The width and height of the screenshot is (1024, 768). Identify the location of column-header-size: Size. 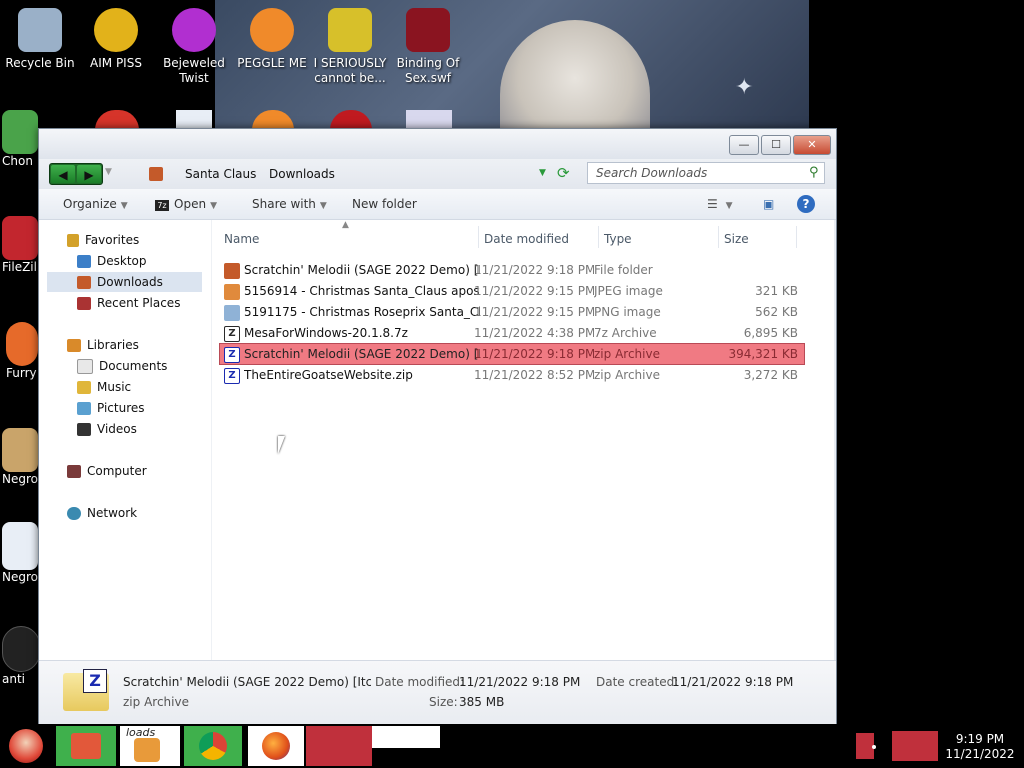
(736, 239).